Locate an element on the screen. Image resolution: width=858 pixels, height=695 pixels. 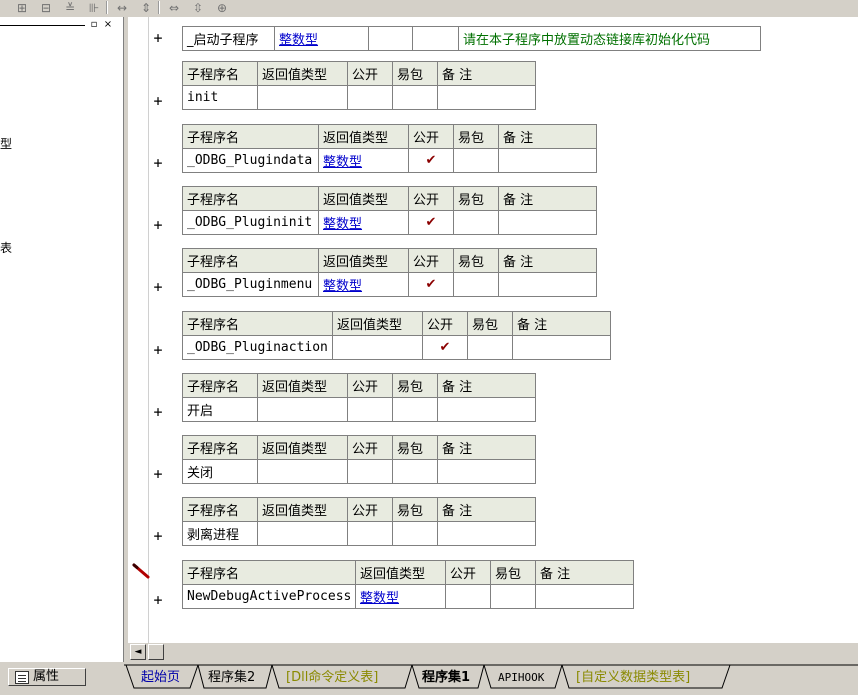
subroutine-name-cell: NewDebugActiveProcess is located at coordinates (269, 596).